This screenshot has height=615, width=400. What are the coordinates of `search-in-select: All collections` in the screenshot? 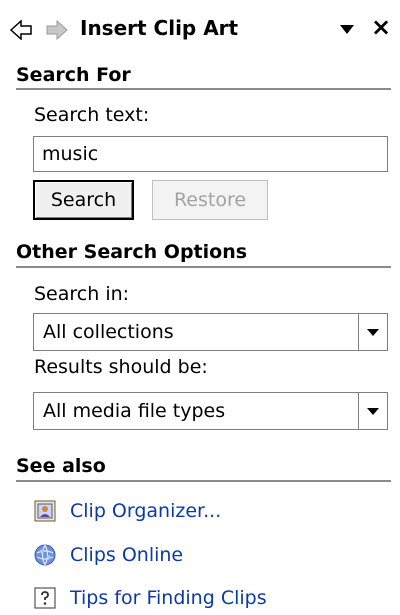 It's located at (210, 332).